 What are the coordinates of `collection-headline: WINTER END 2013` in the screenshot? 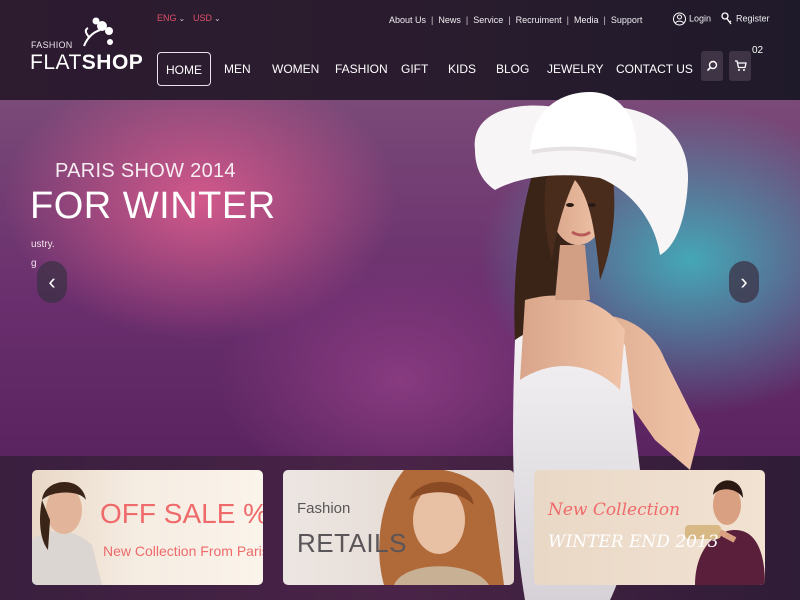 It's located at (633, 542).